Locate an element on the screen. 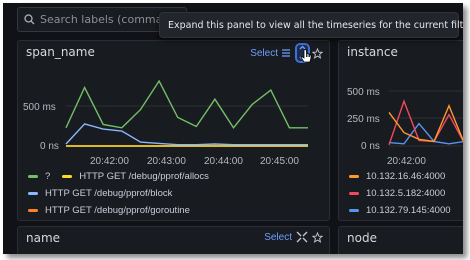 The width and height of the screenshot is (470, 260). list-icon is located at coordinates (287, 53).